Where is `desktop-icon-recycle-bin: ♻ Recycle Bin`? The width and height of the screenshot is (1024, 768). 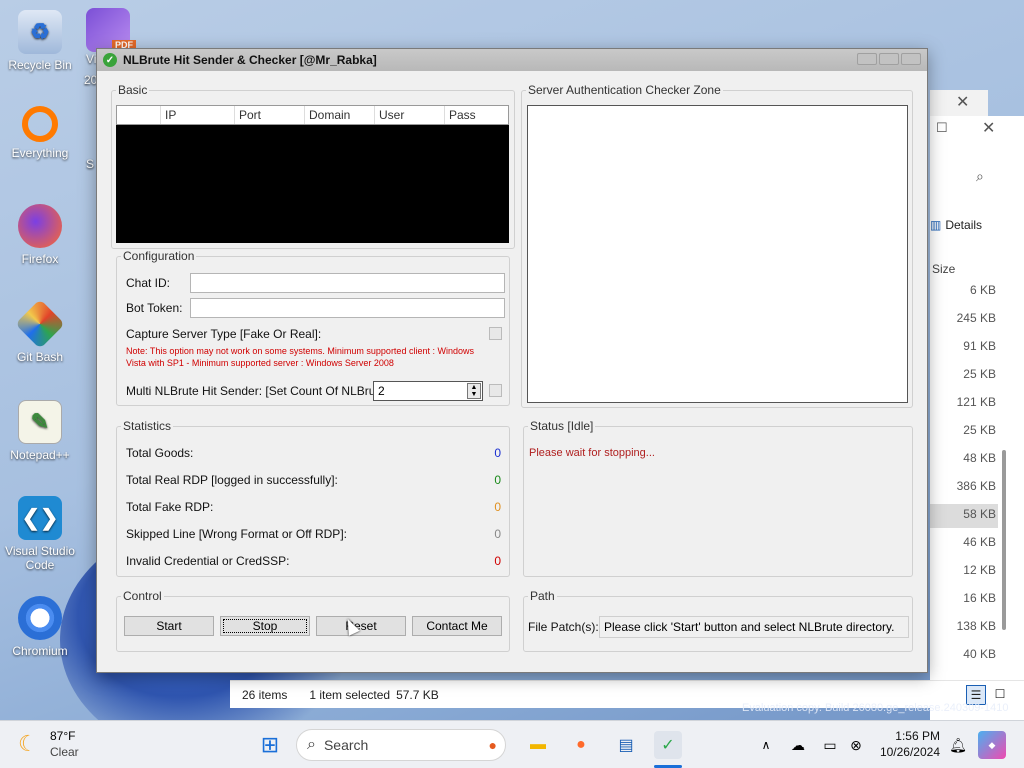
desktop-icon-recycle-bin: ♻ Recycle Bin is located at coordinates (40, 41).